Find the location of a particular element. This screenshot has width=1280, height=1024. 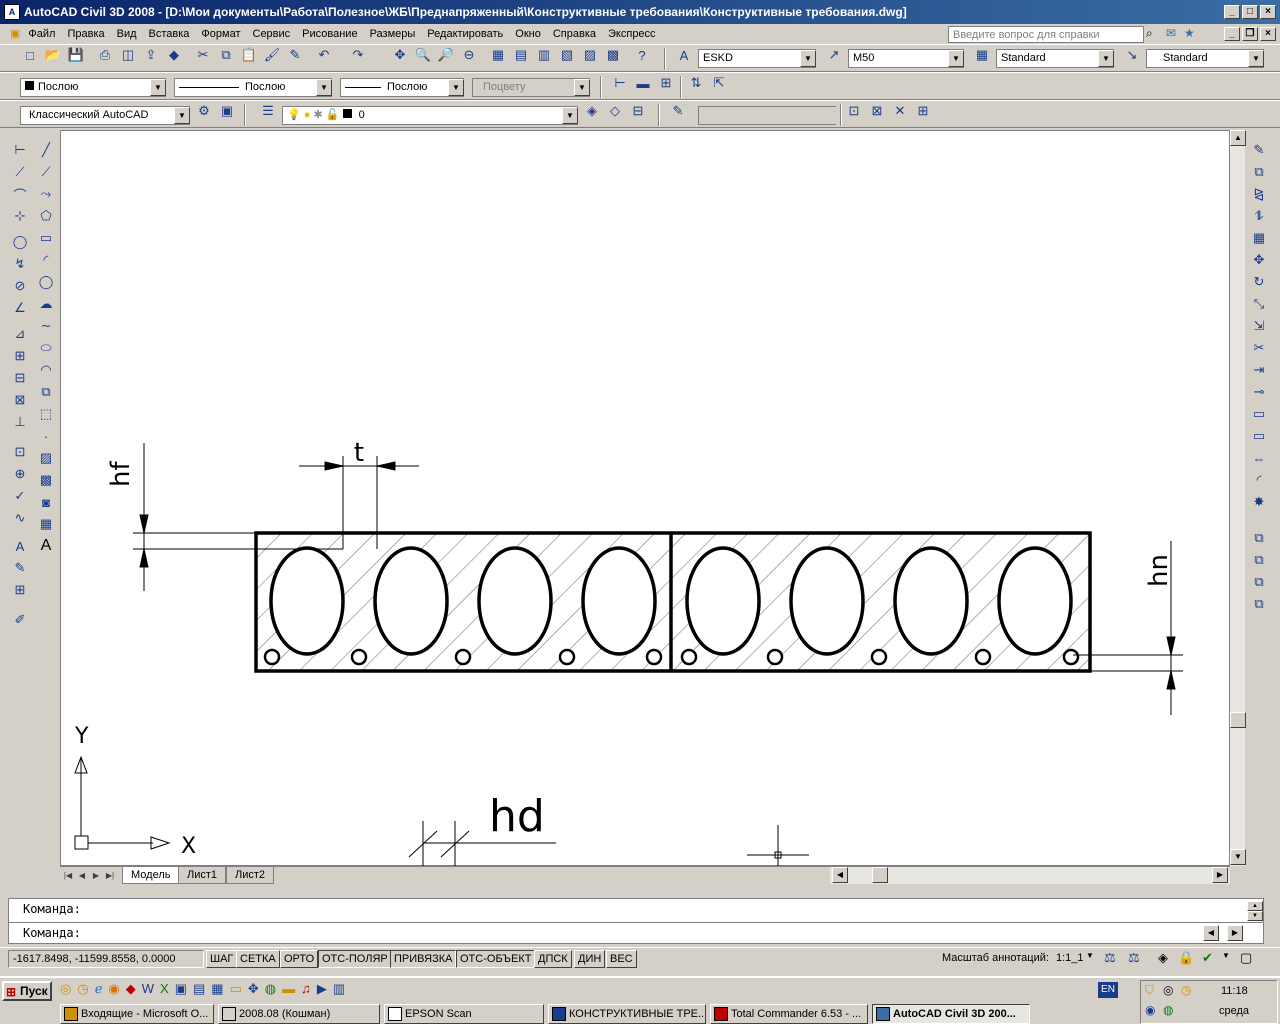

text-edit-field is located at coordinates (767, 115).